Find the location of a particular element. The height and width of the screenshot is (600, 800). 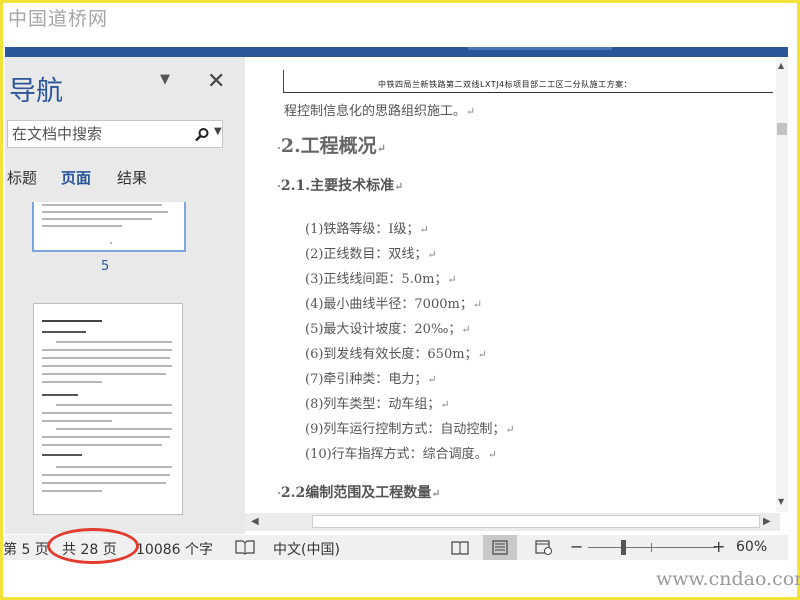

tab-results: 结果 is located at coordinates (132, 177).